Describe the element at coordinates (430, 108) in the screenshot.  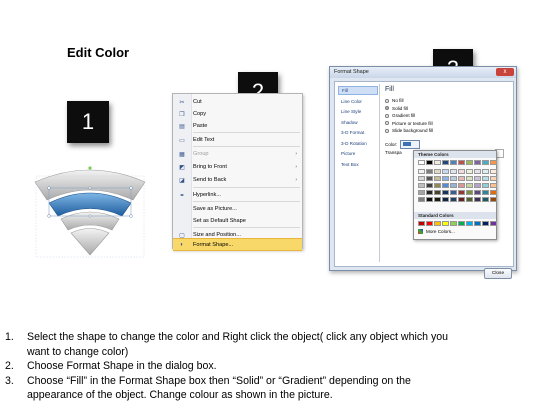
I see `fill-radio-solid-fill: Solid fill` at that location.